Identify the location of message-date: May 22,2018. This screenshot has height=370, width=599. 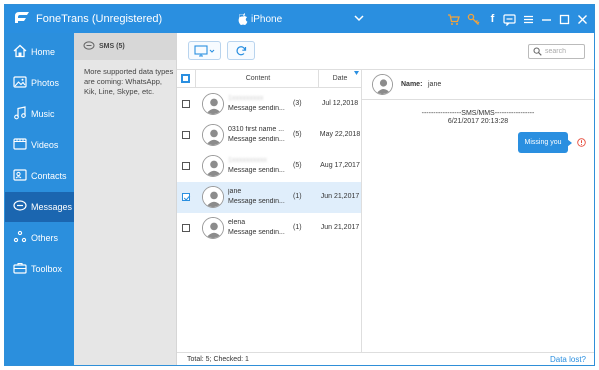
(340, 134).